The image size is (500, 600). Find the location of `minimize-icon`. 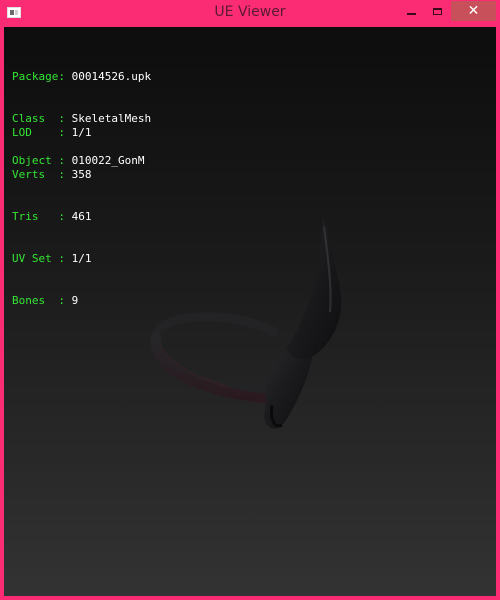

minimize-icon is located at coordinates (411, 14).